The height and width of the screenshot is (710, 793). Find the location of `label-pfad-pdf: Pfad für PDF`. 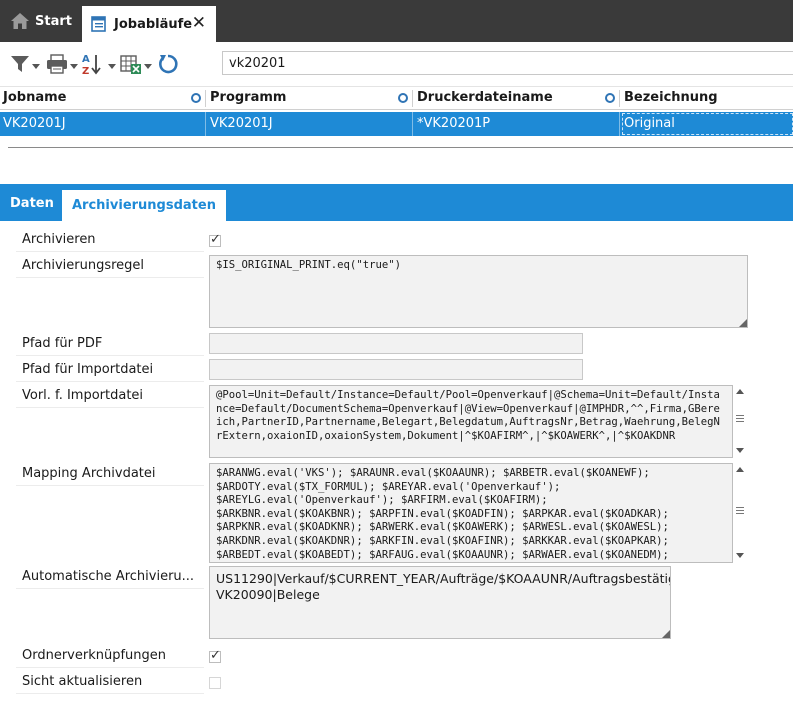

label-pfad-pdf: Pfad für PDF is located at coordinates (110, 345).